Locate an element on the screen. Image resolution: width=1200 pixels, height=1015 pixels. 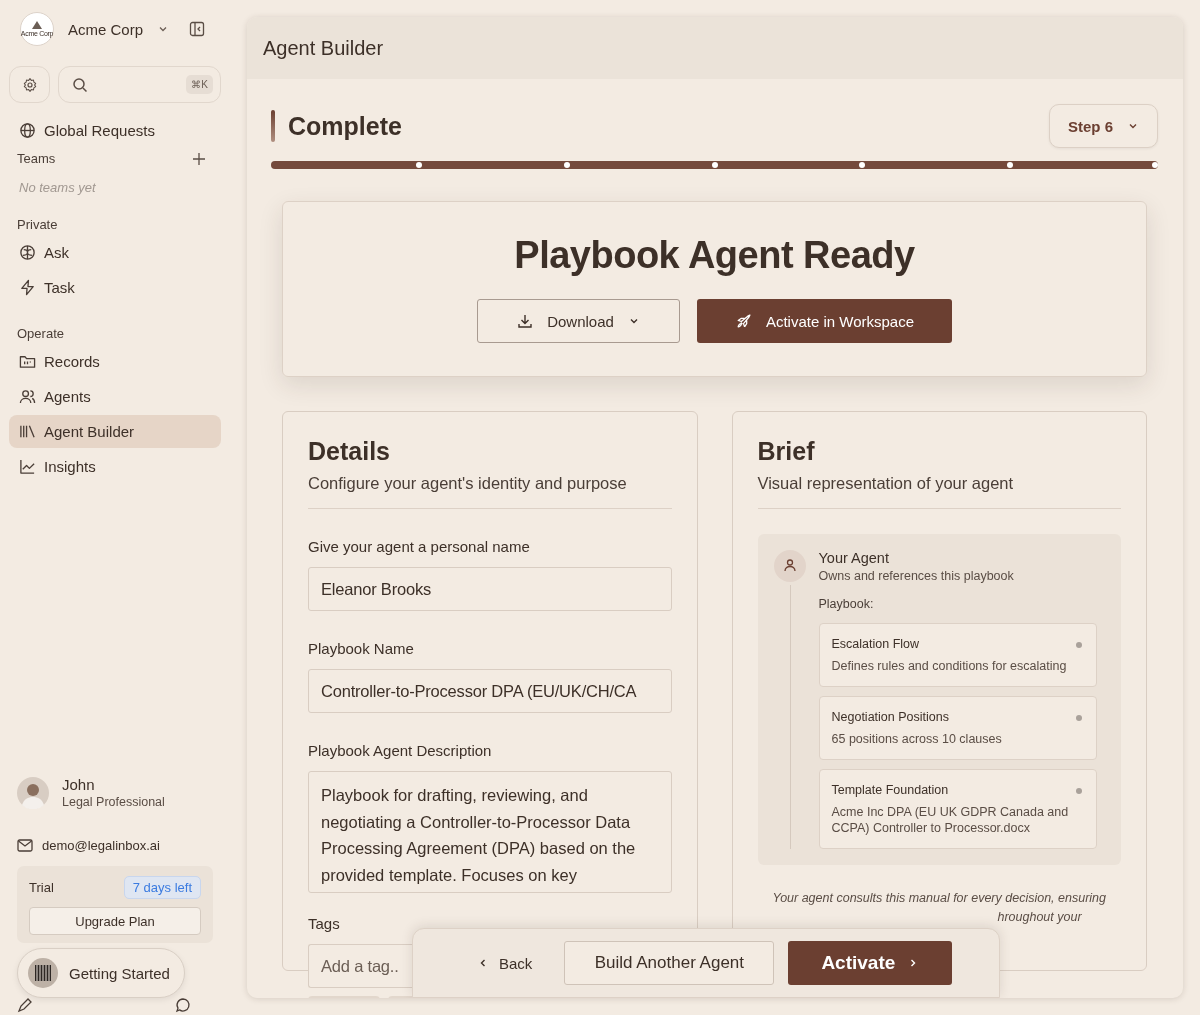
activate-workspace-button: Activate in Workspace is located at coordinates (824, 321).